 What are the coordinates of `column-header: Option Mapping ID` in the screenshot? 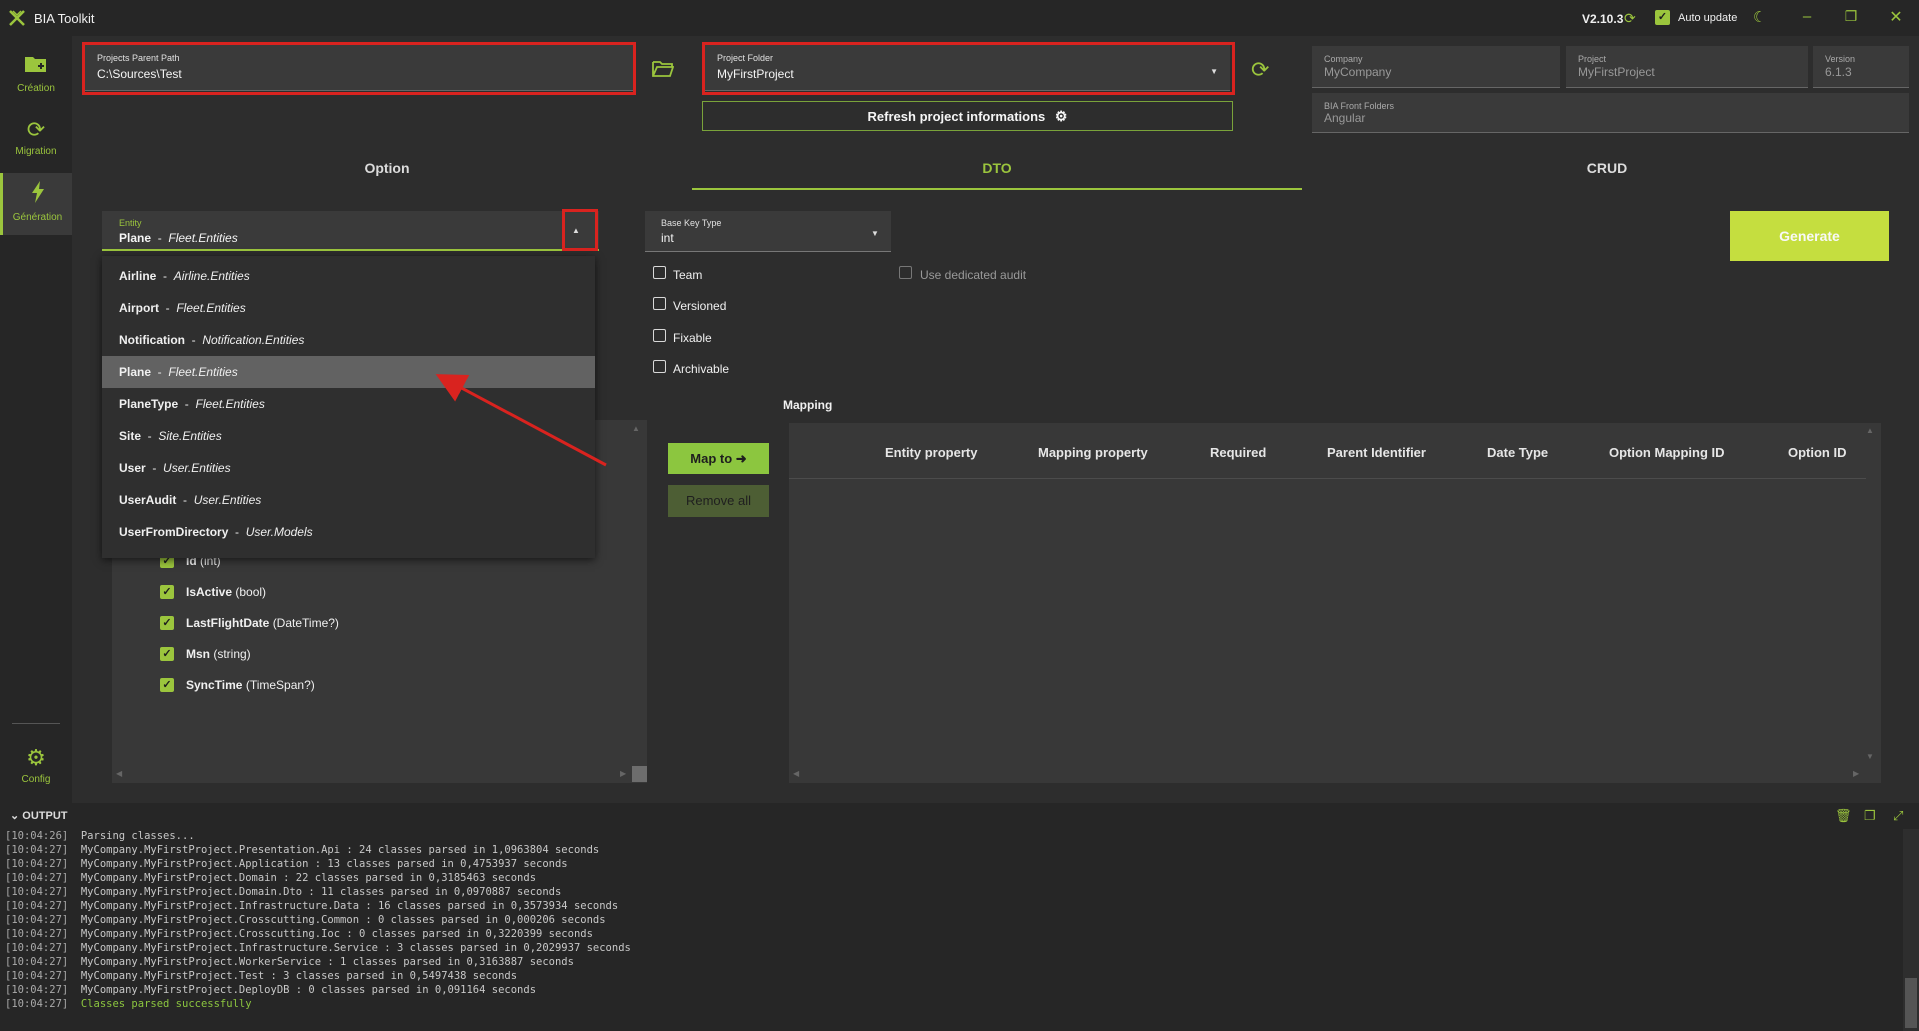 It's located at (1667, 452).